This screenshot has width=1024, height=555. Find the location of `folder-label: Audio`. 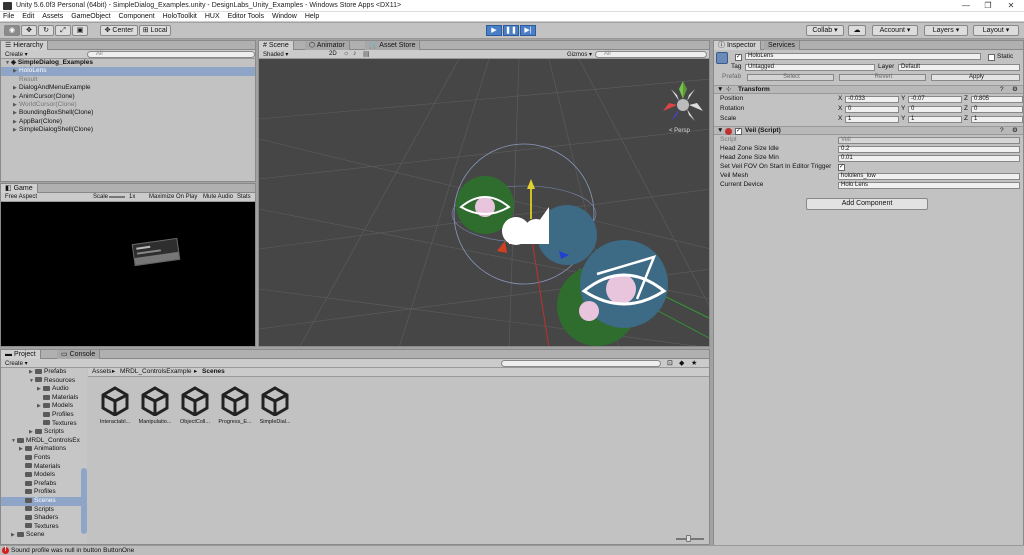

folder-label: Audio is located at coordinates (60, 388).